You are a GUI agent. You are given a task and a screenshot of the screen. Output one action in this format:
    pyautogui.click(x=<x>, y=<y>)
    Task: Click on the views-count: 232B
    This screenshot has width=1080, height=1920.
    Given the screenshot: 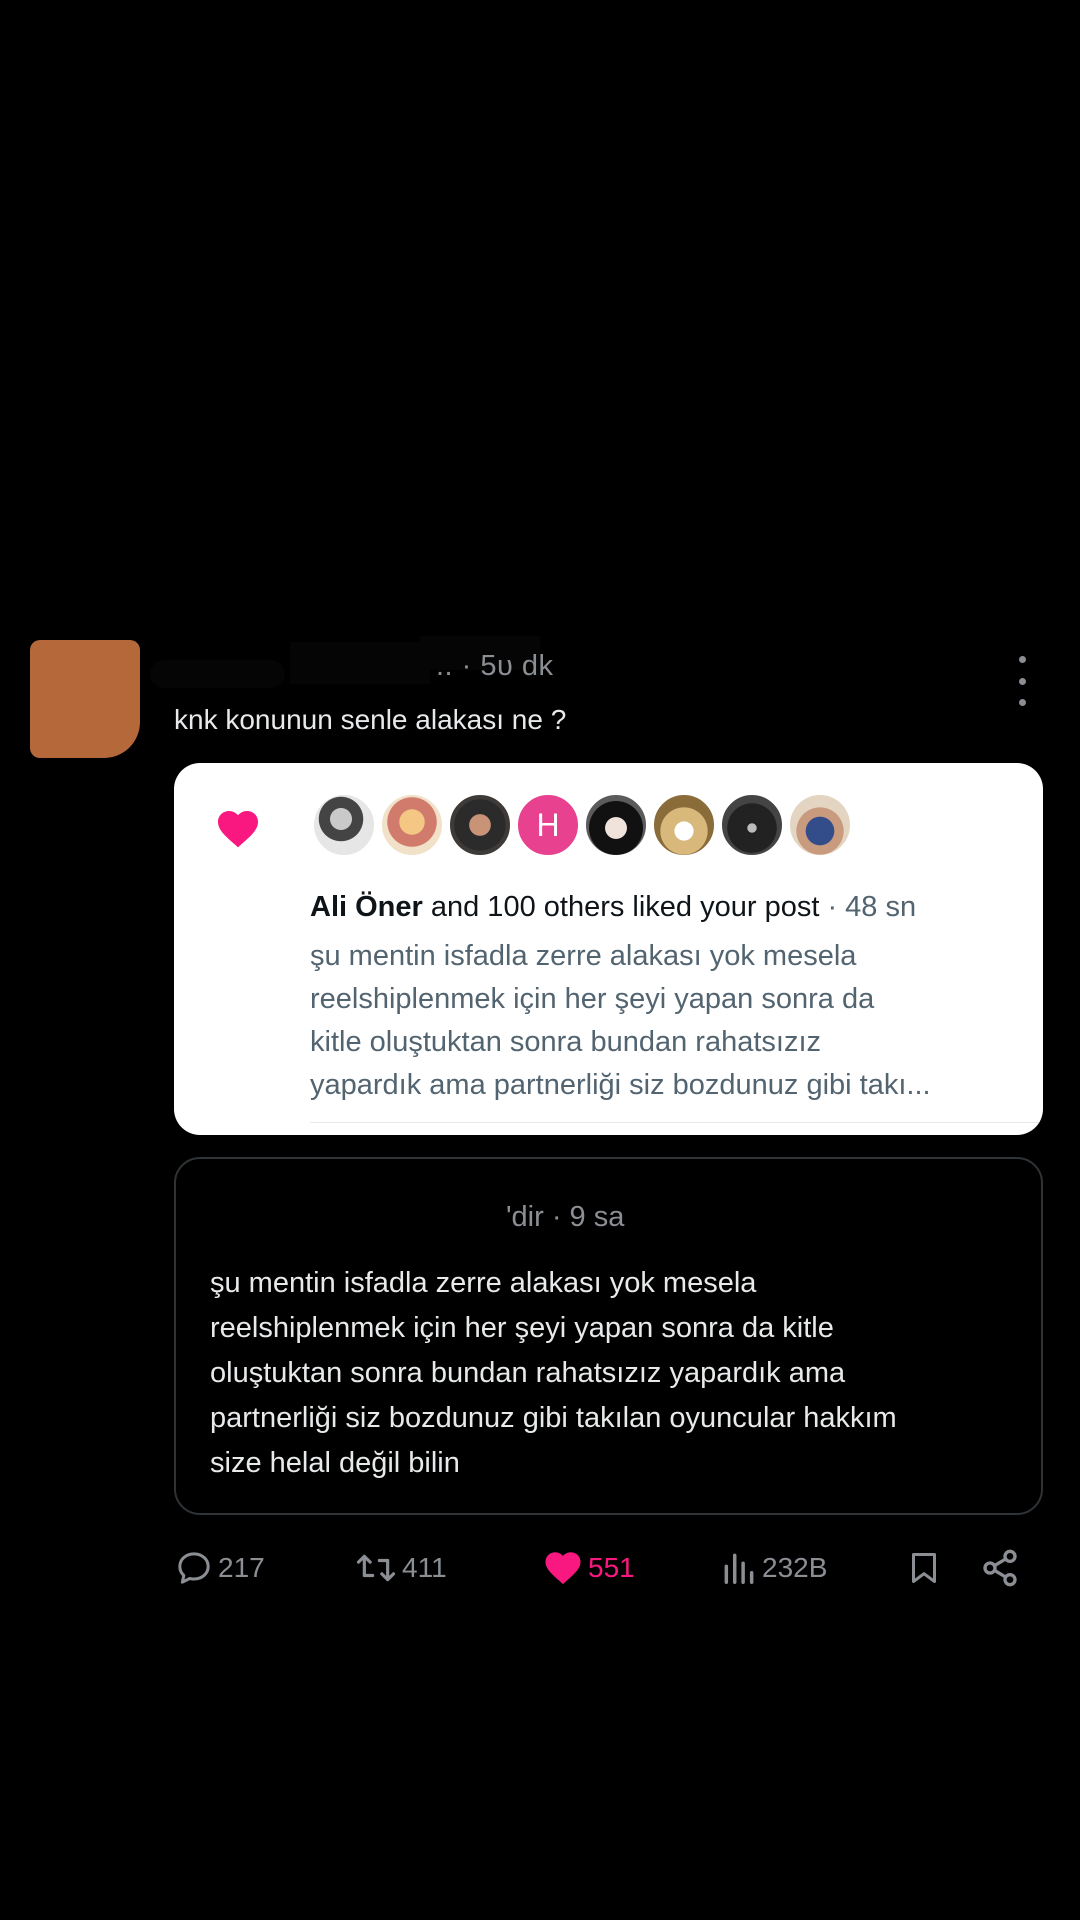 What is the action you would take?
    pyautogui.click(x=795, y=1567)
    